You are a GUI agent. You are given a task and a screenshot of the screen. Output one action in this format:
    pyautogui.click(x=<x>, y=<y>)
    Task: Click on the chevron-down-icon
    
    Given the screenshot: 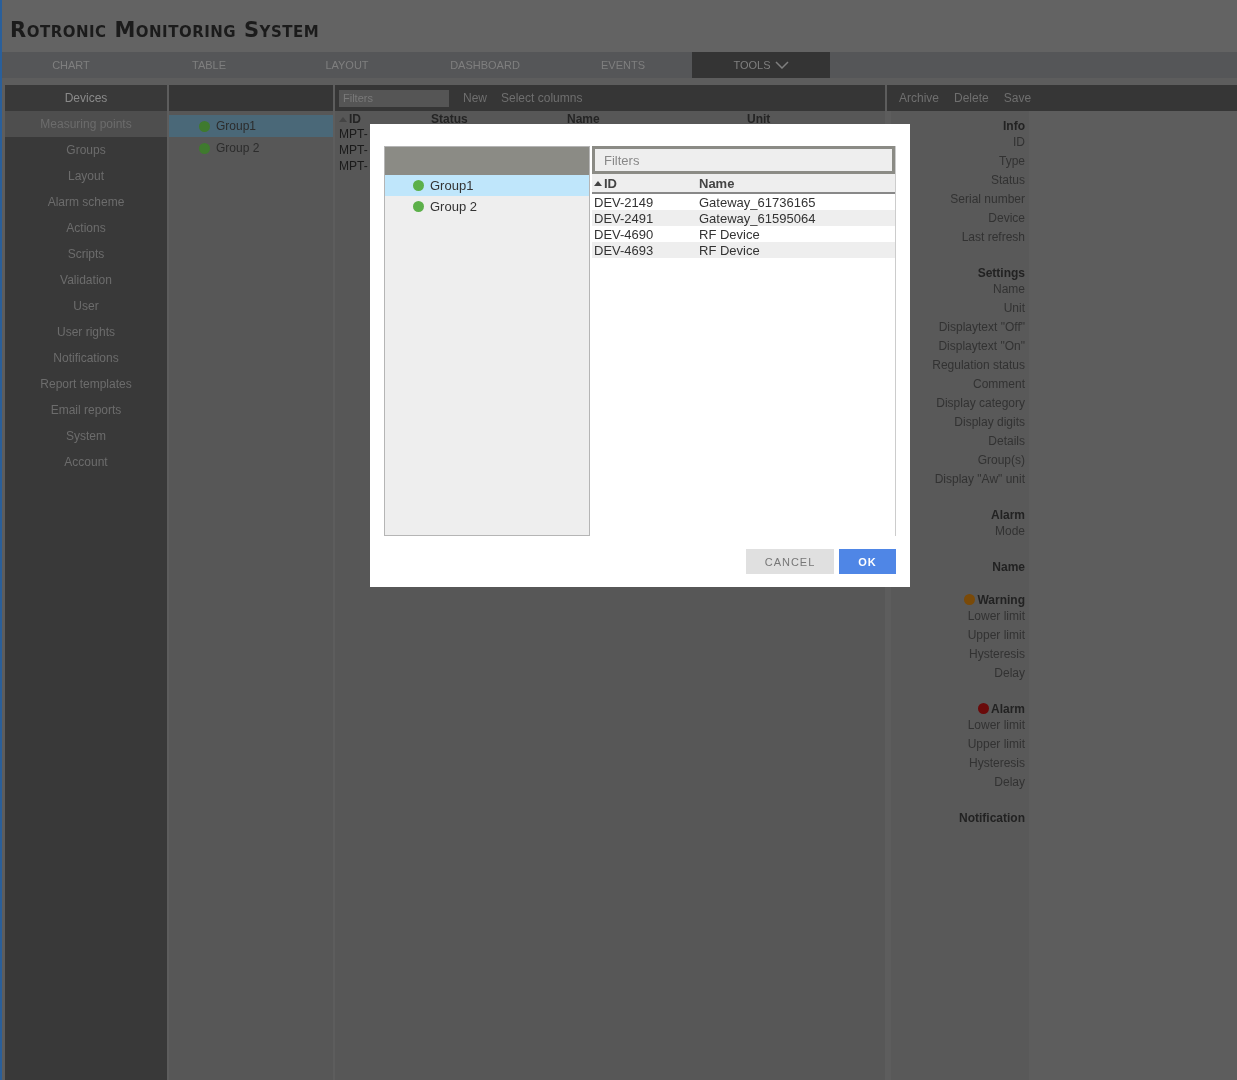 What is the action you would take?
    pyautogui.click(x=781, y=65)
    